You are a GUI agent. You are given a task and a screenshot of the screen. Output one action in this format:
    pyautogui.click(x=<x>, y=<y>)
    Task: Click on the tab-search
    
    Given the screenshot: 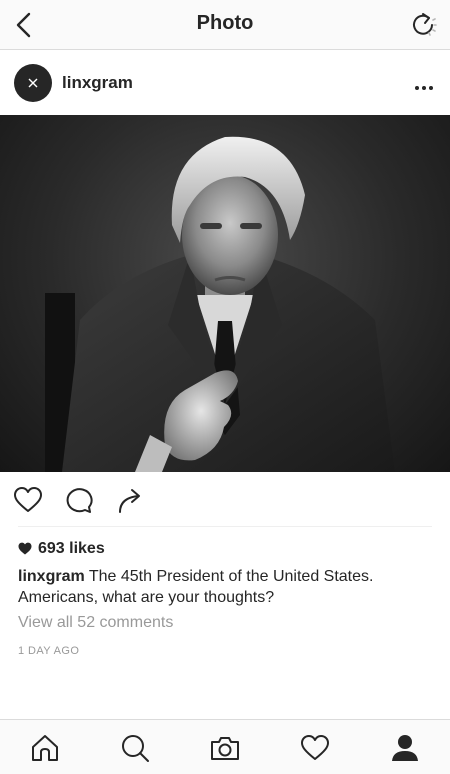 What is the action you would take?
    pyautogui.click(x=135, y=748)
    